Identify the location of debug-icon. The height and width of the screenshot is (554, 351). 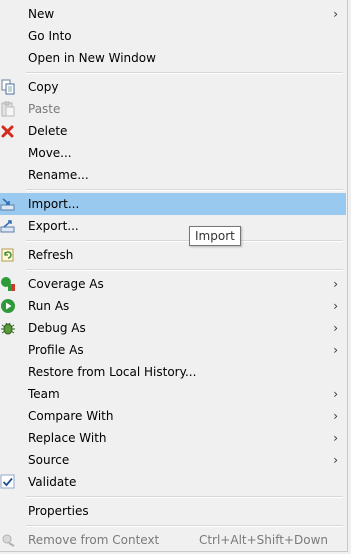
(8, 328).